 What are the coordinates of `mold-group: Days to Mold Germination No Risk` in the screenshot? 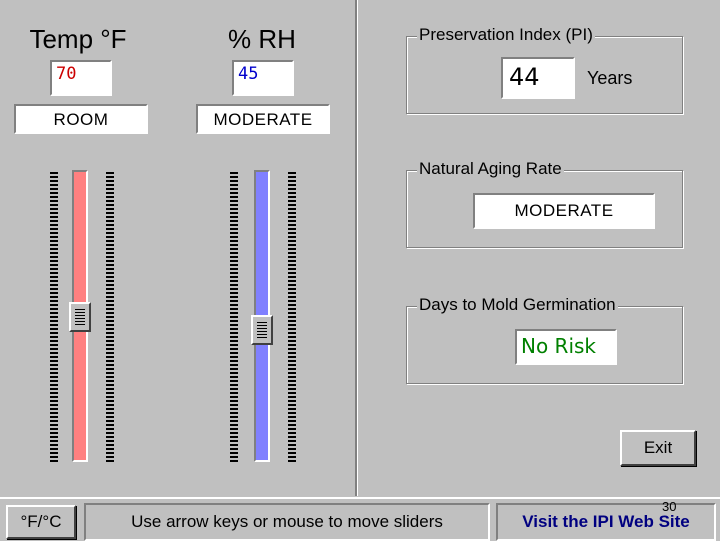 It's located at (544, 339).